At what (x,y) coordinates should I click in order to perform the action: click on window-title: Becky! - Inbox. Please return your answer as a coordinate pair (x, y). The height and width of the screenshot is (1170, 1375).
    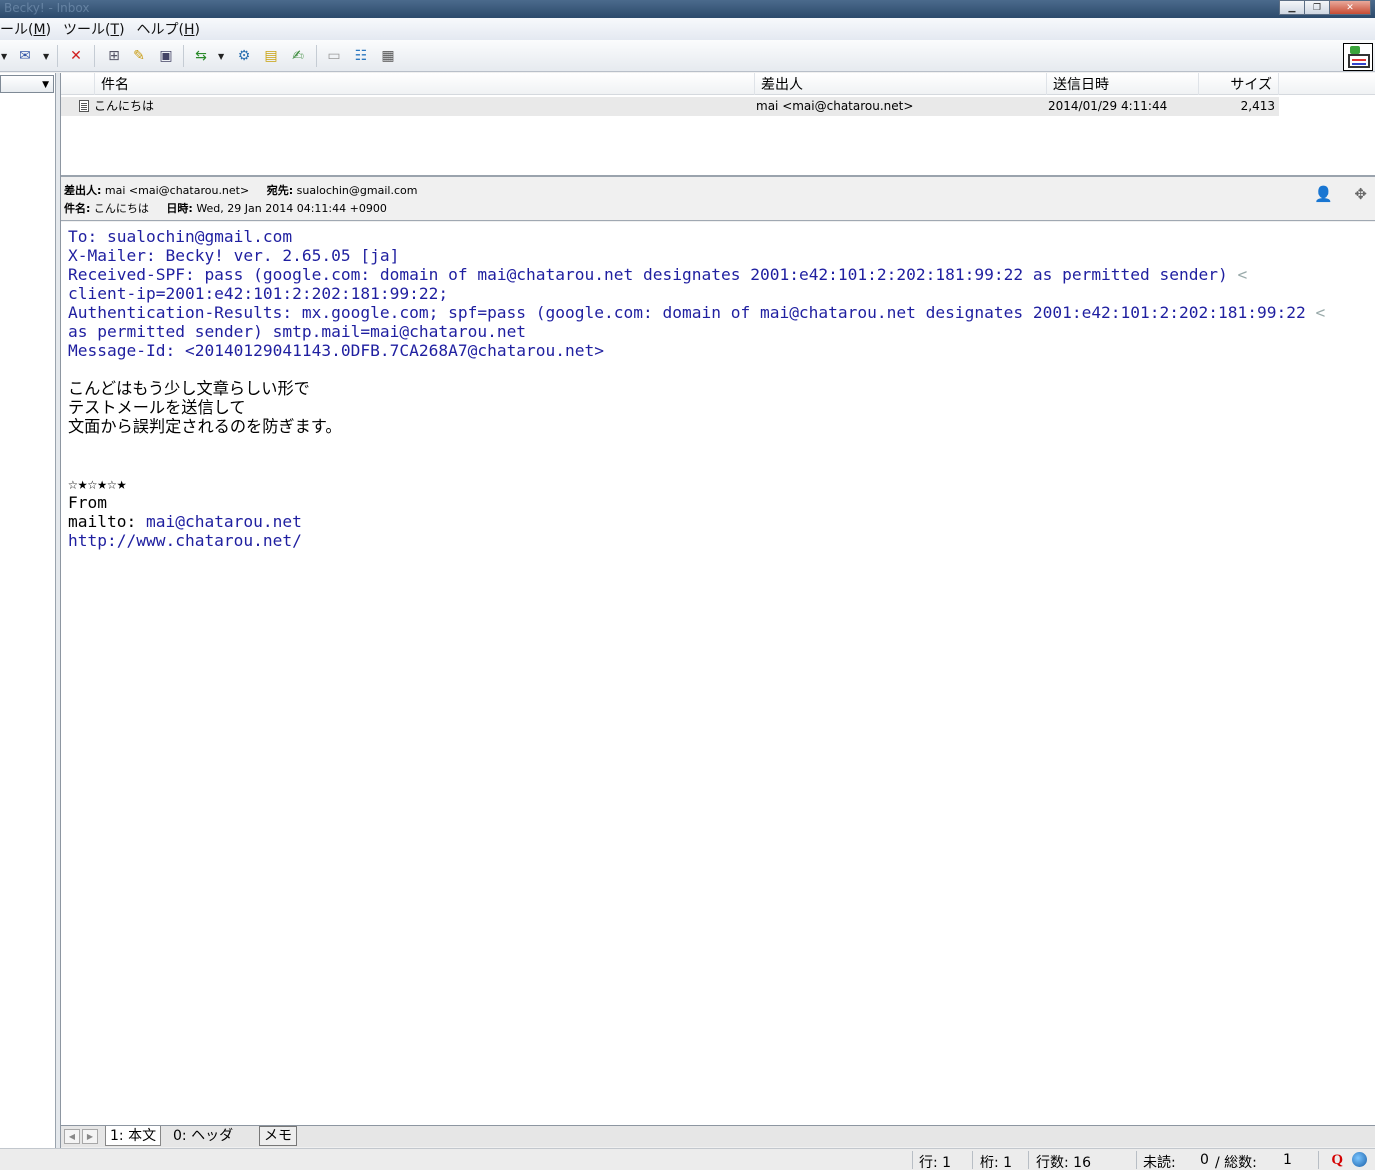
    Looking at the image, I should click on (47, 8).